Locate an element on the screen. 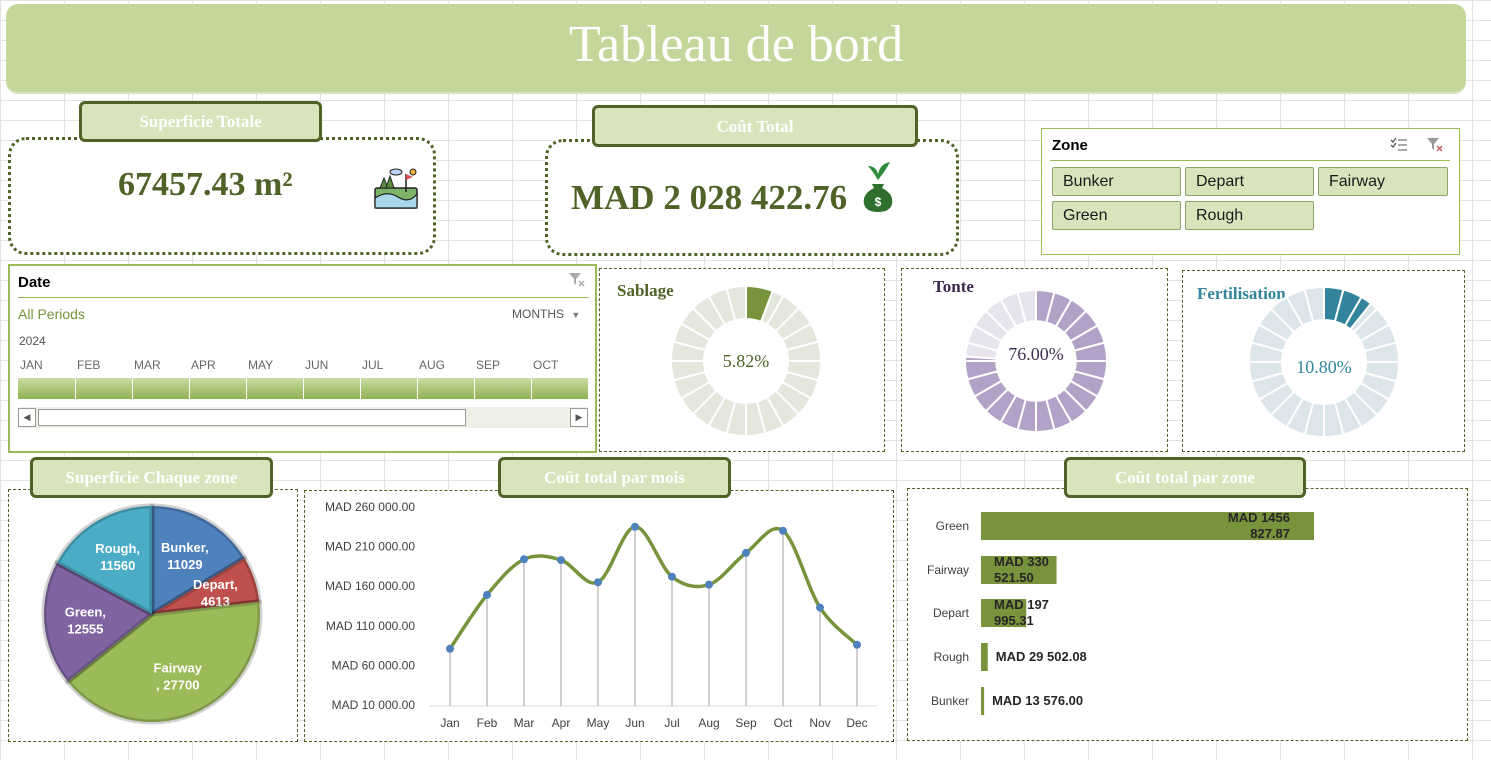  x-tick-label: Jul is located at coordinates (671, 723).